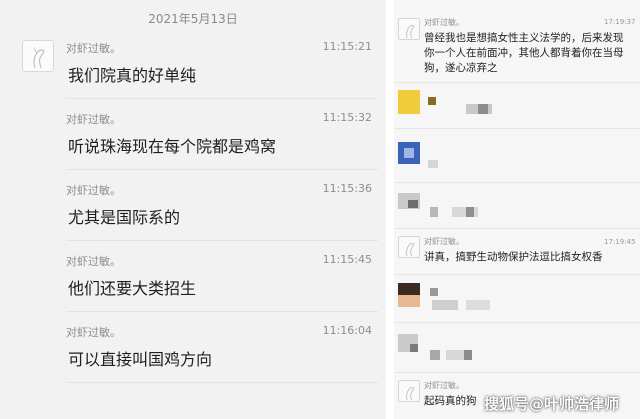 The image size is (640, 419). What do you see at coordinates (347, 259) in the screenshot?
I see `message-time: 11:15:45` at bounding box center [347, 259].